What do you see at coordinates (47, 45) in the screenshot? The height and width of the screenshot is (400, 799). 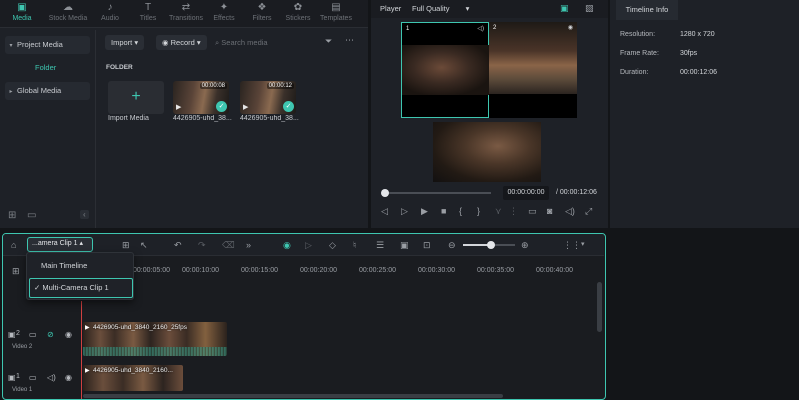 I see `sidebar-item-project-media: ▾ Project Media` at bounding box center [47, 45].